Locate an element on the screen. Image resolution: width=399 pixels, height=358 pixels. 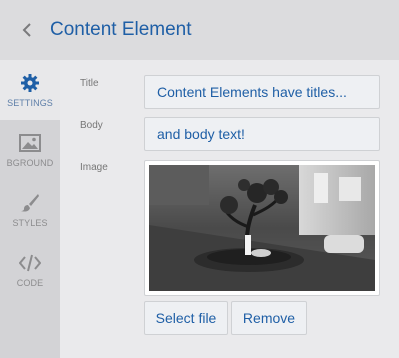
back-button is located at coordinates (27, 30).